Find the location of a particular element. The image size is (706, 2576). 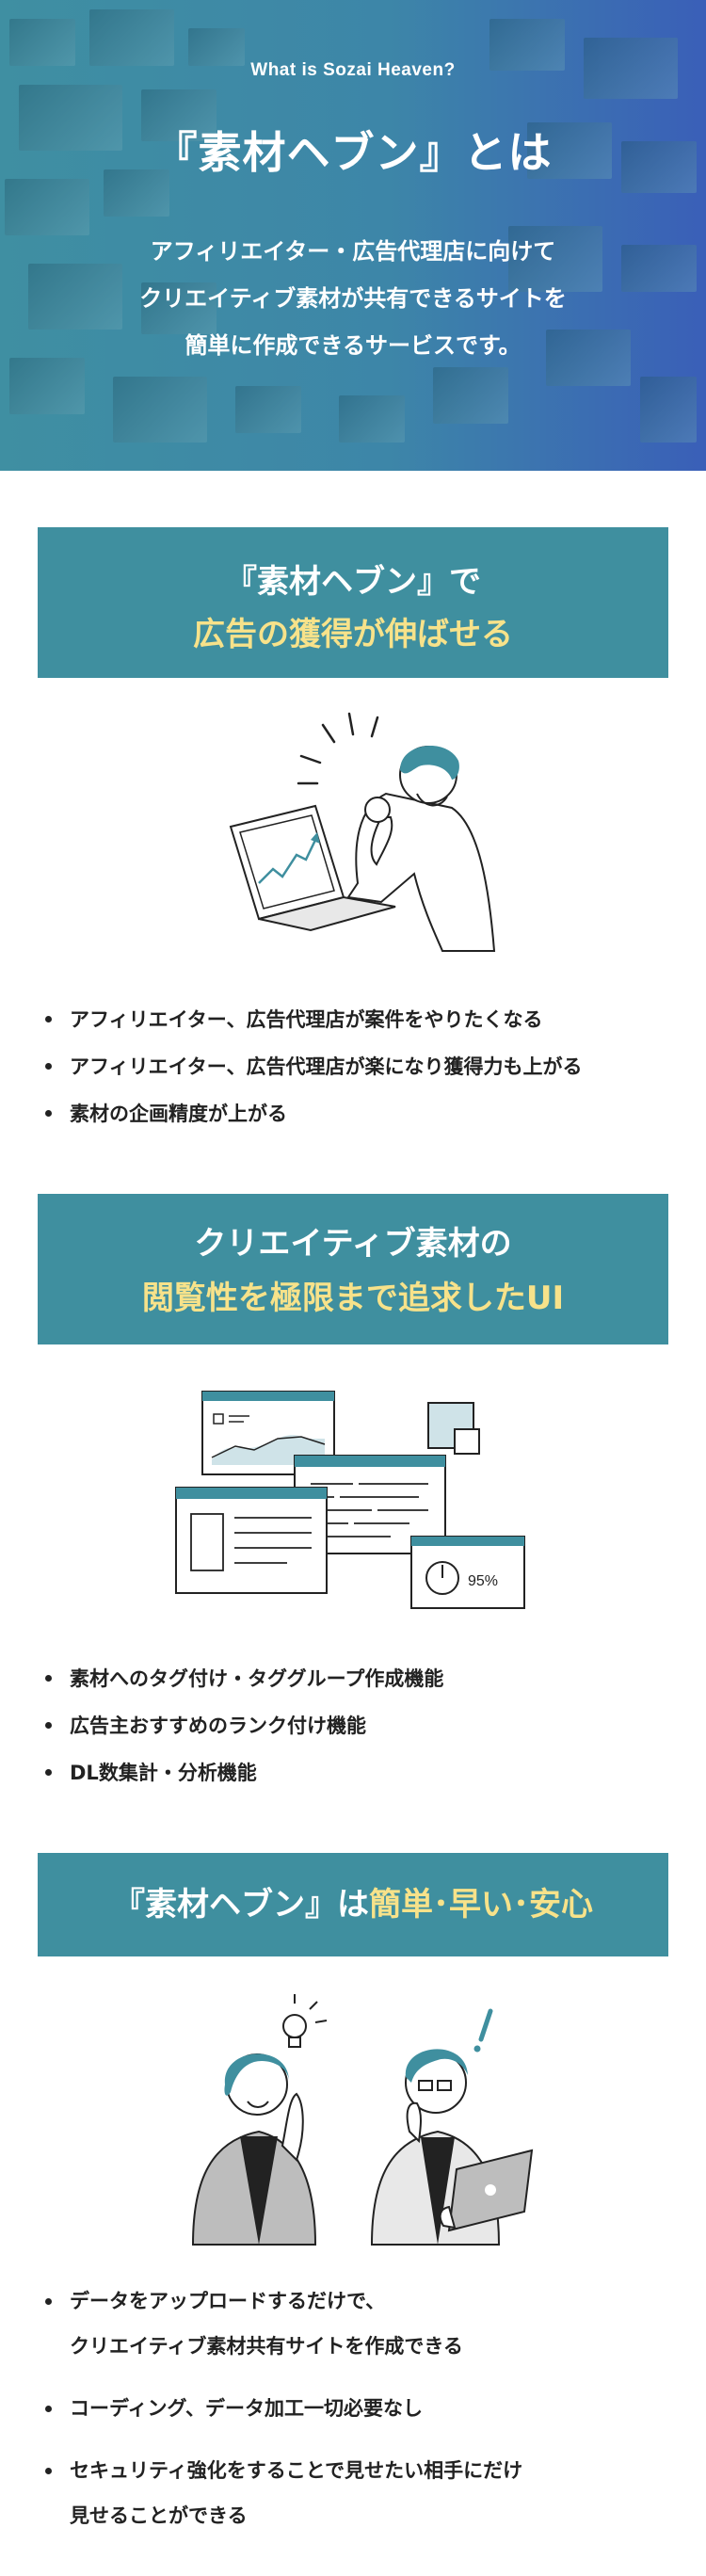

section1-heading-line1: 『素材ヘブン』で is located at coordinates (353, 582).